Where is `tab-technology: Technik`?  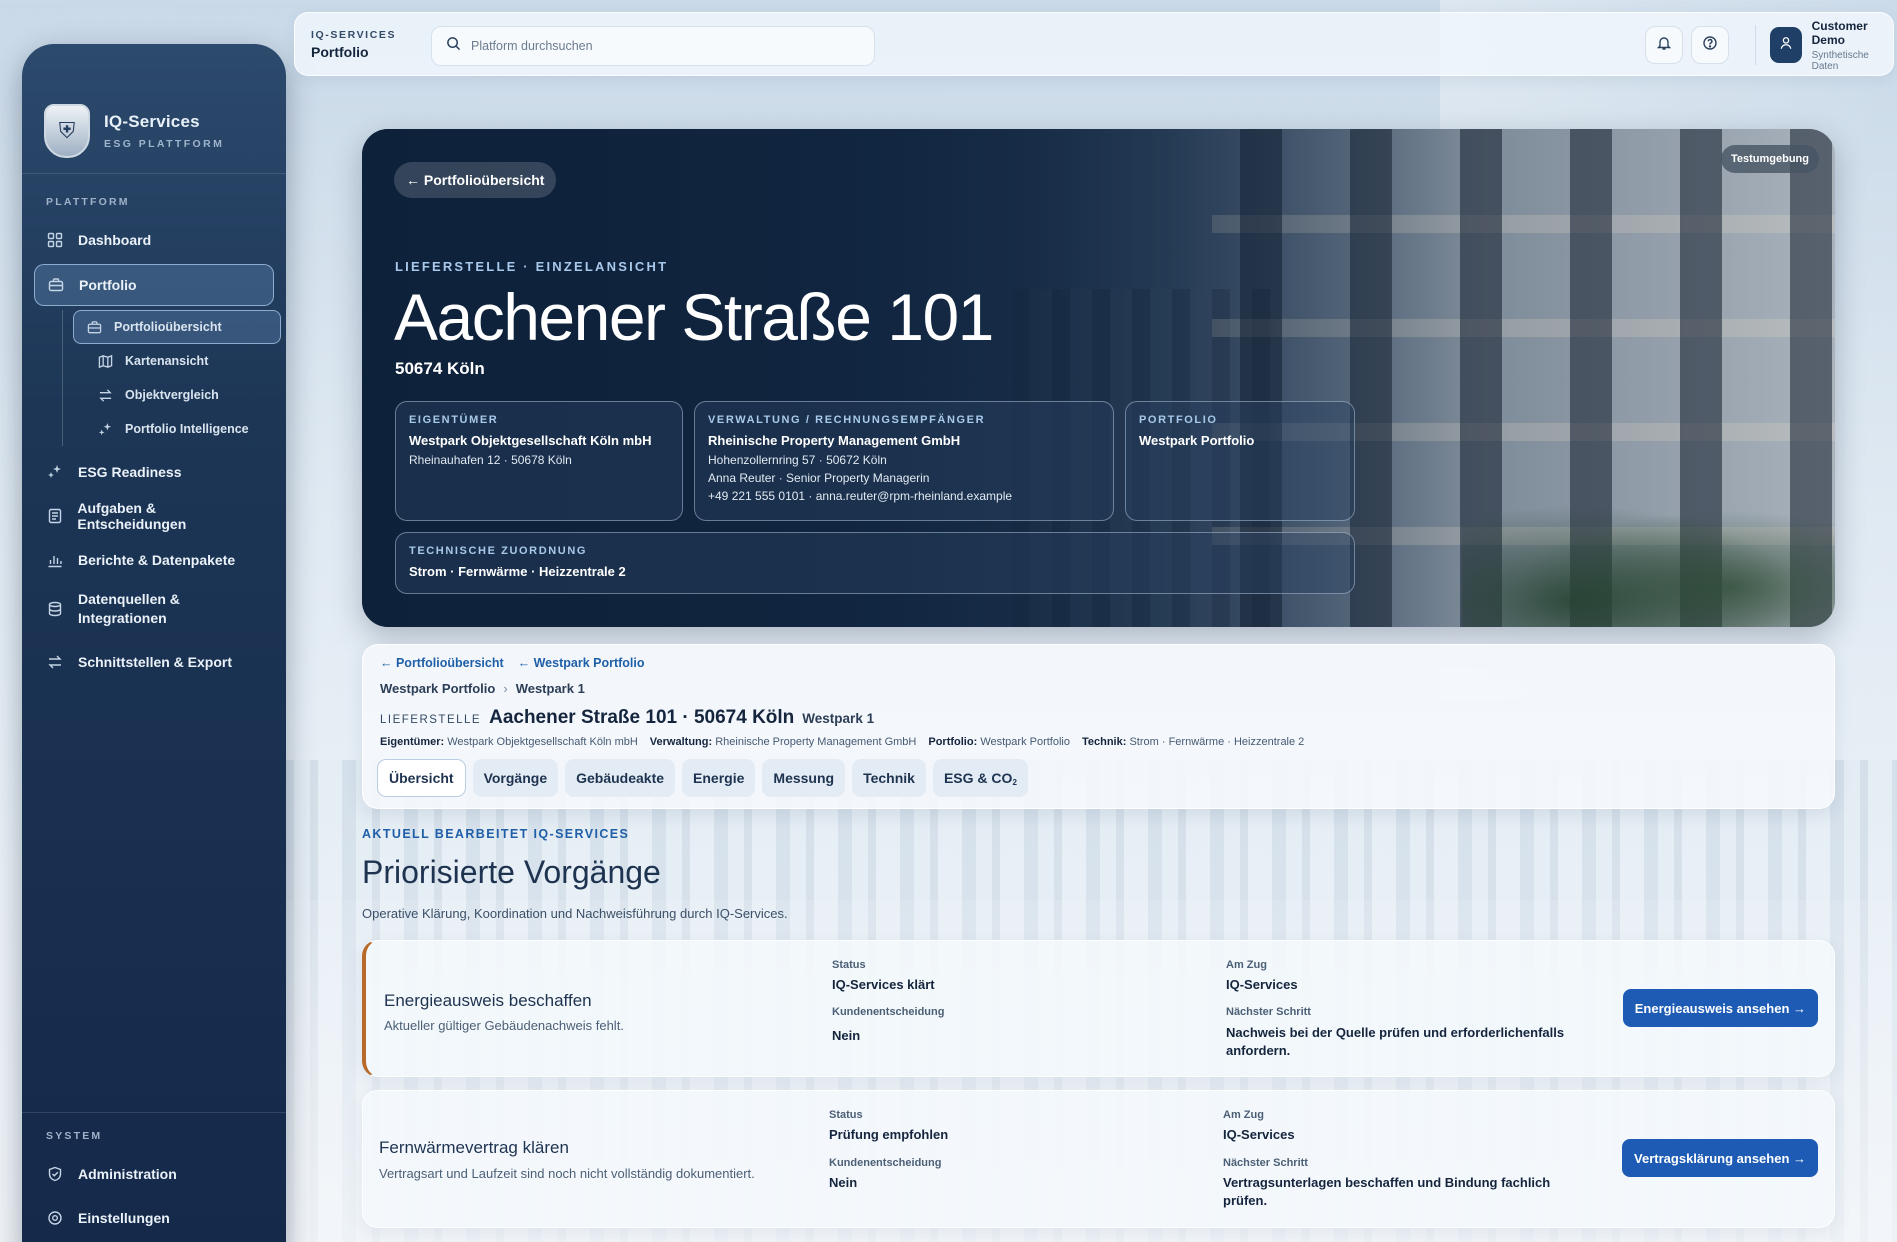 tab-technology: Technik is located at coordinates (889, 778).